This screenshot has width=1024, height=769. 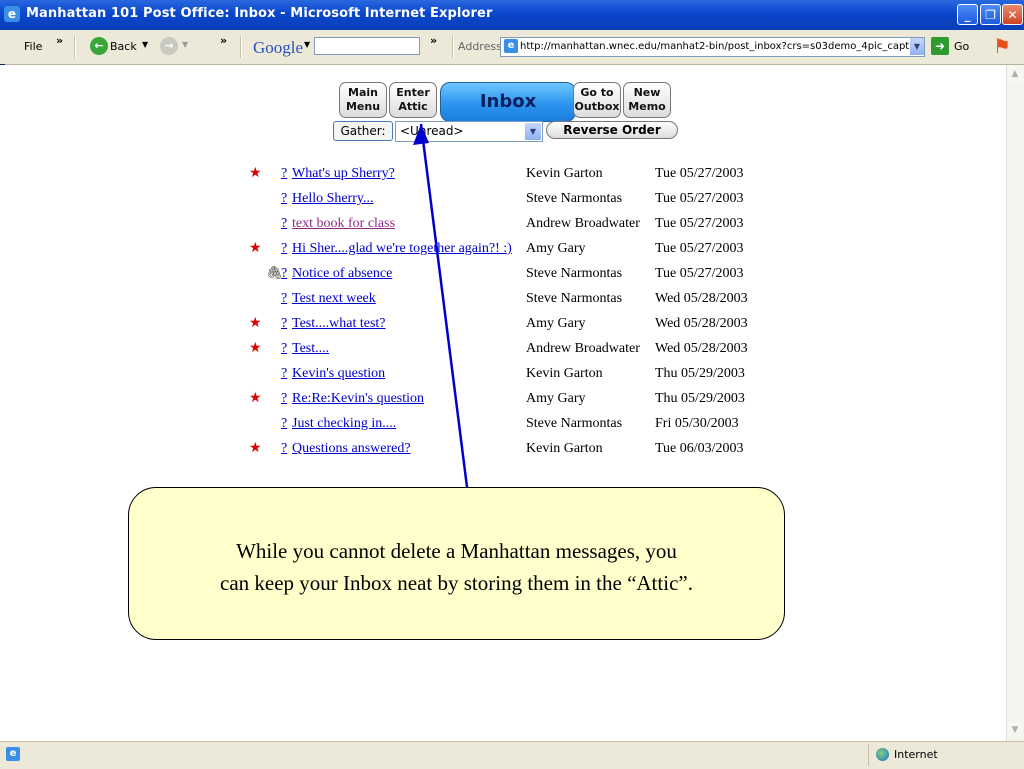 I want to click on reverse-order-button: Reverse Order, so click(x=612, y=130).